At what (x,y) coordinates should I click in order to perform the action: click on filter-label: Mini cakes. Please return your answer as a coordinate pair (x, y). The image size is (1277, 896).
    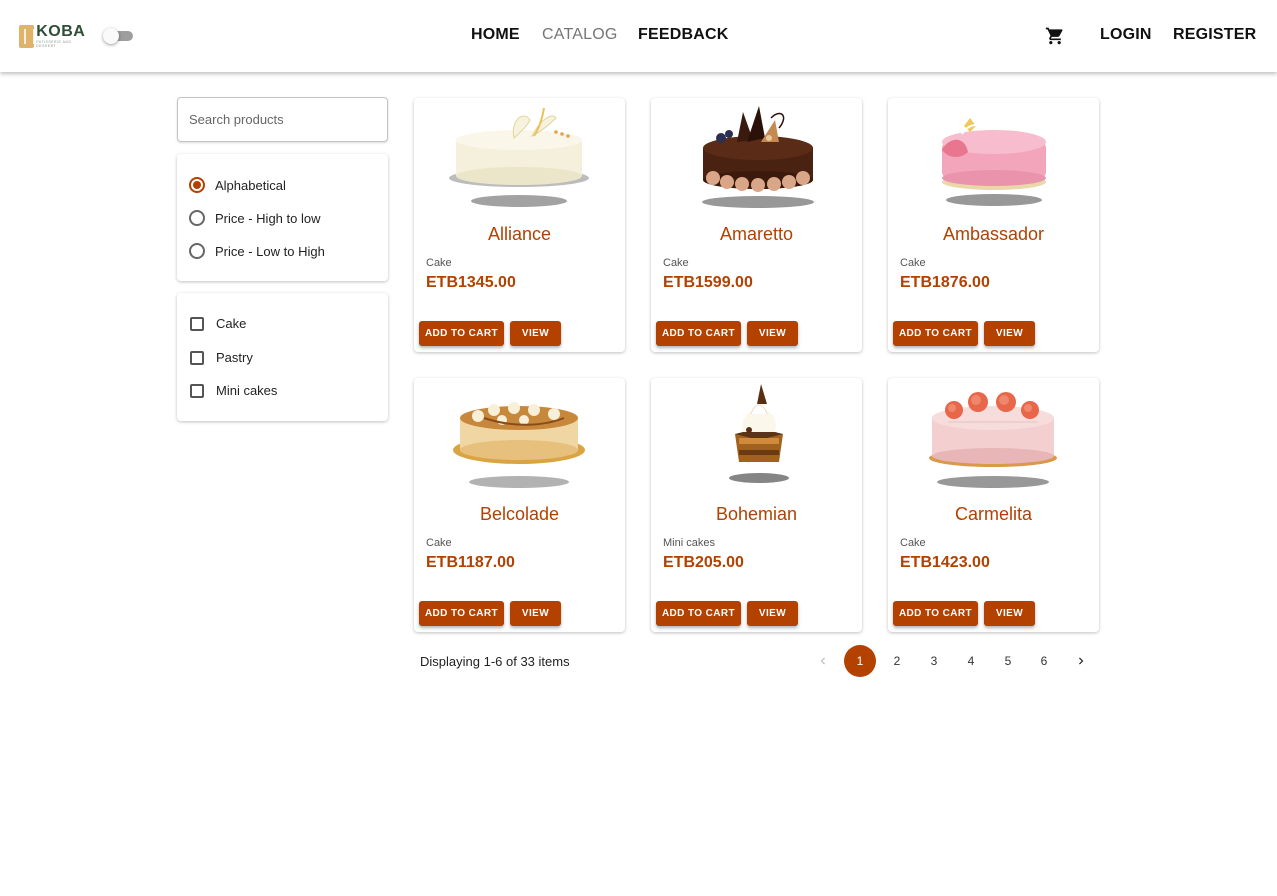
    Looking at the image, I should click on (247, 390).